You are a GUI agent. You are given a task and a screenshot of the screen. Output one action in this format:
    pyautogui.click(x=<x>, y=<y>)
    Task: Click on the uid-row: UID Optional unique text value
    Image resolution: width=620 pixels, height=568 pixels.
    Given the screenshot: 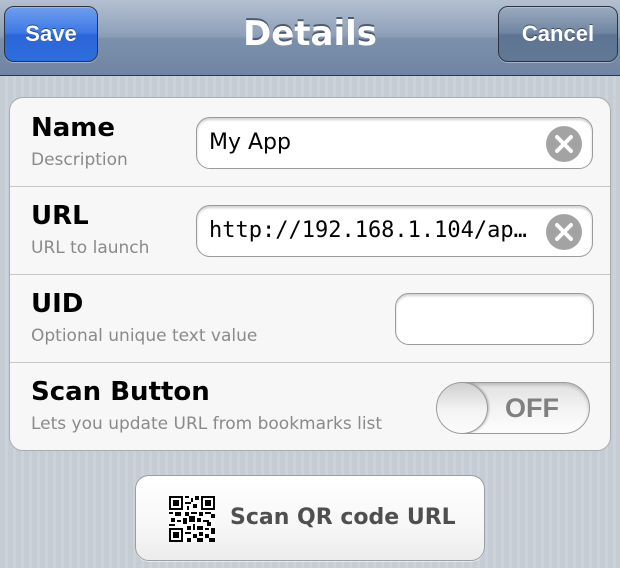 What is the action you would take?
    pyautogui.click(x=310, y=318)
    